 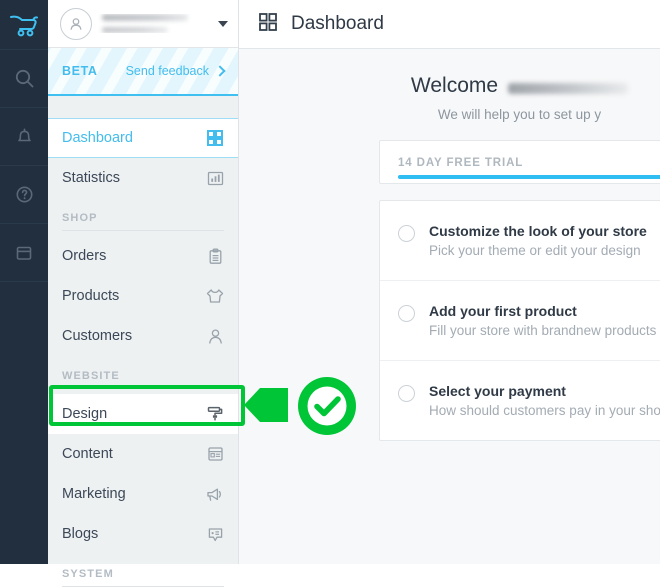 I want to click on section-title-website: WEBSITE, so click(x=91, y=376).